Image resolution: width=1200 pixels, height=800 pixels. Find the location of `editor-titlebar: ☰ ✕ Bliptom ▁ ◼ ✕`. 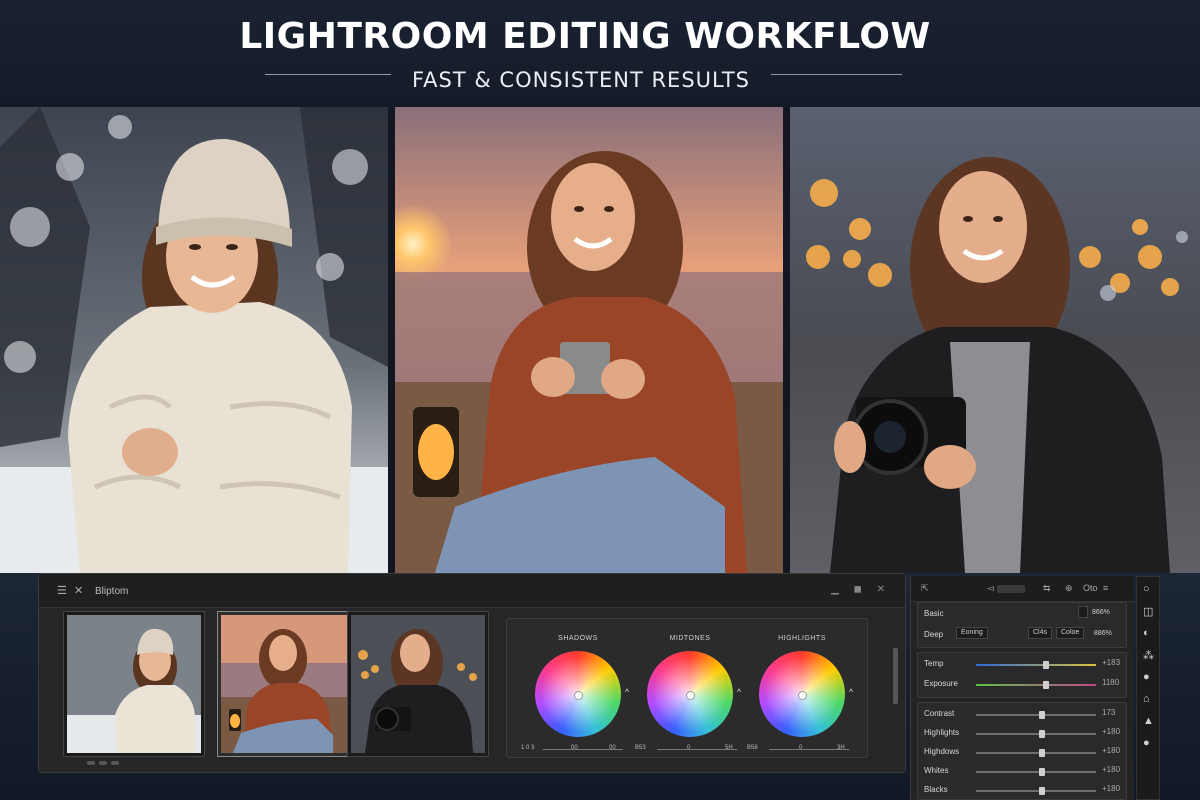

editor-titlebar: ☰ ✕ Bliptom ▁ ◼ ✕ is located at coordinates (472, 591).